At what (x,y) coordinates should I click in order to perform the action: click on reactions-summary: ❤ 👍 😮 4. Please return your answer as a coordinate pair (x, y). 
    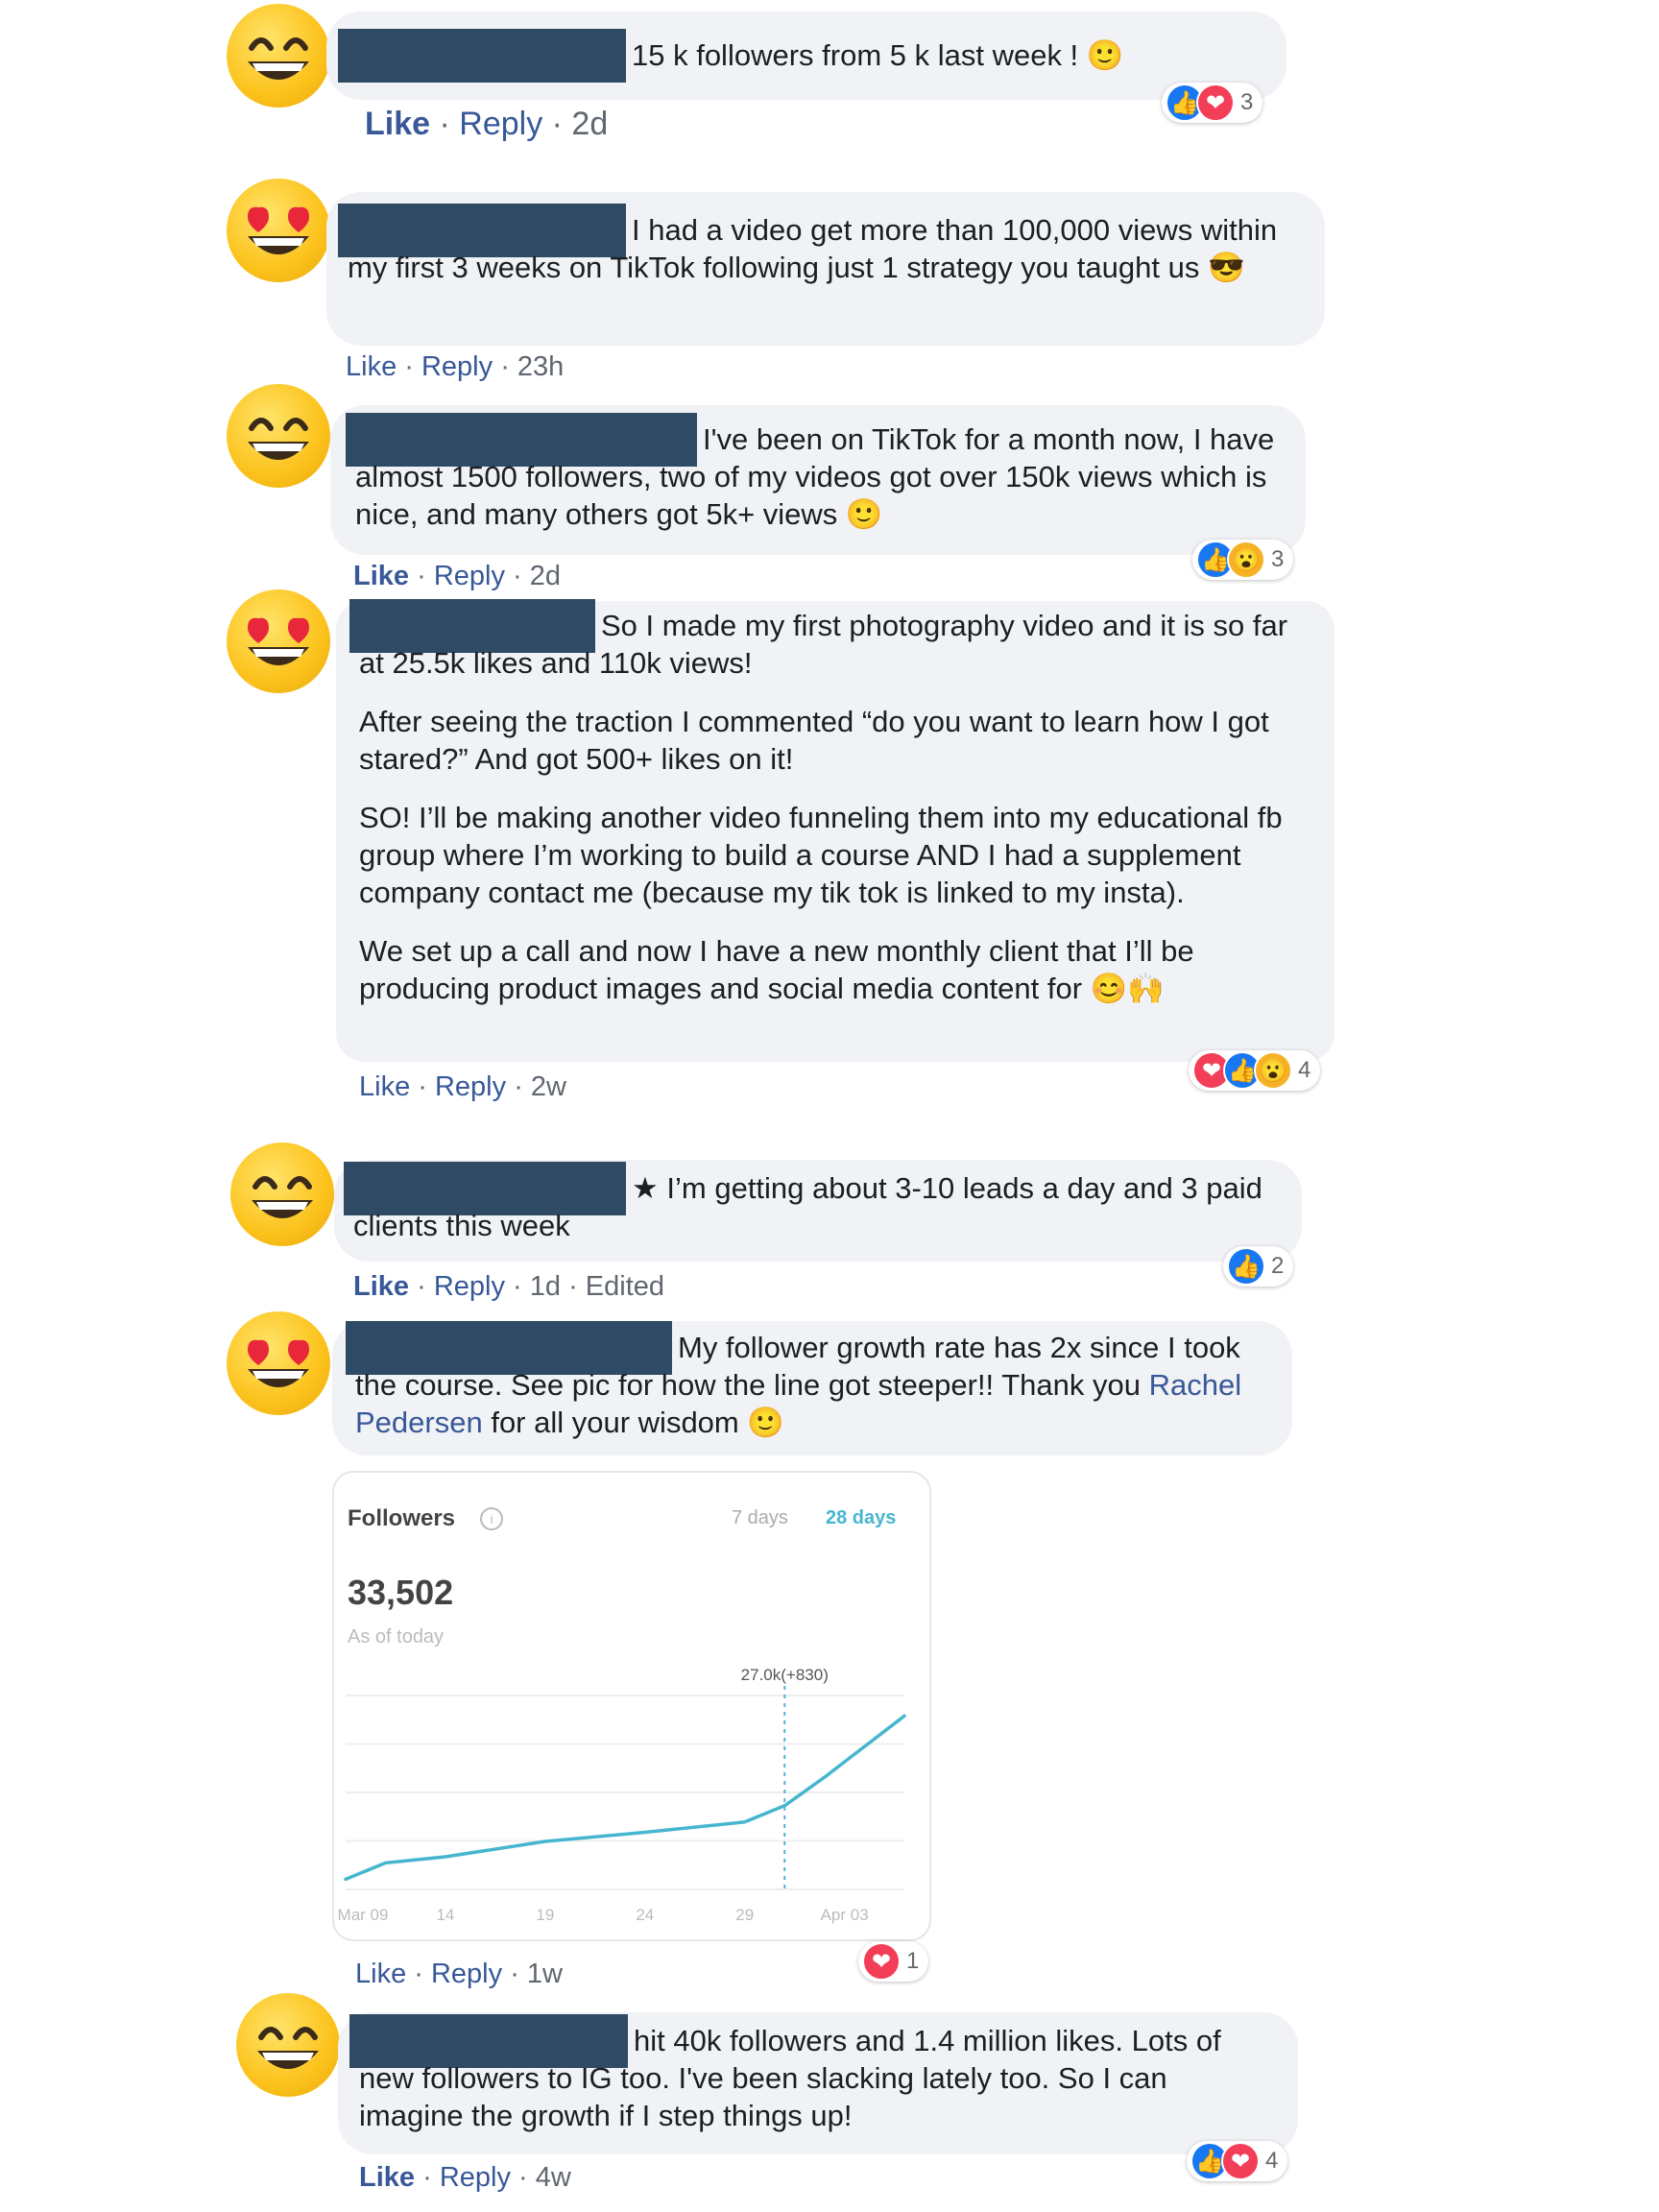
    Looking at the image, I should click on (1255, 1070).